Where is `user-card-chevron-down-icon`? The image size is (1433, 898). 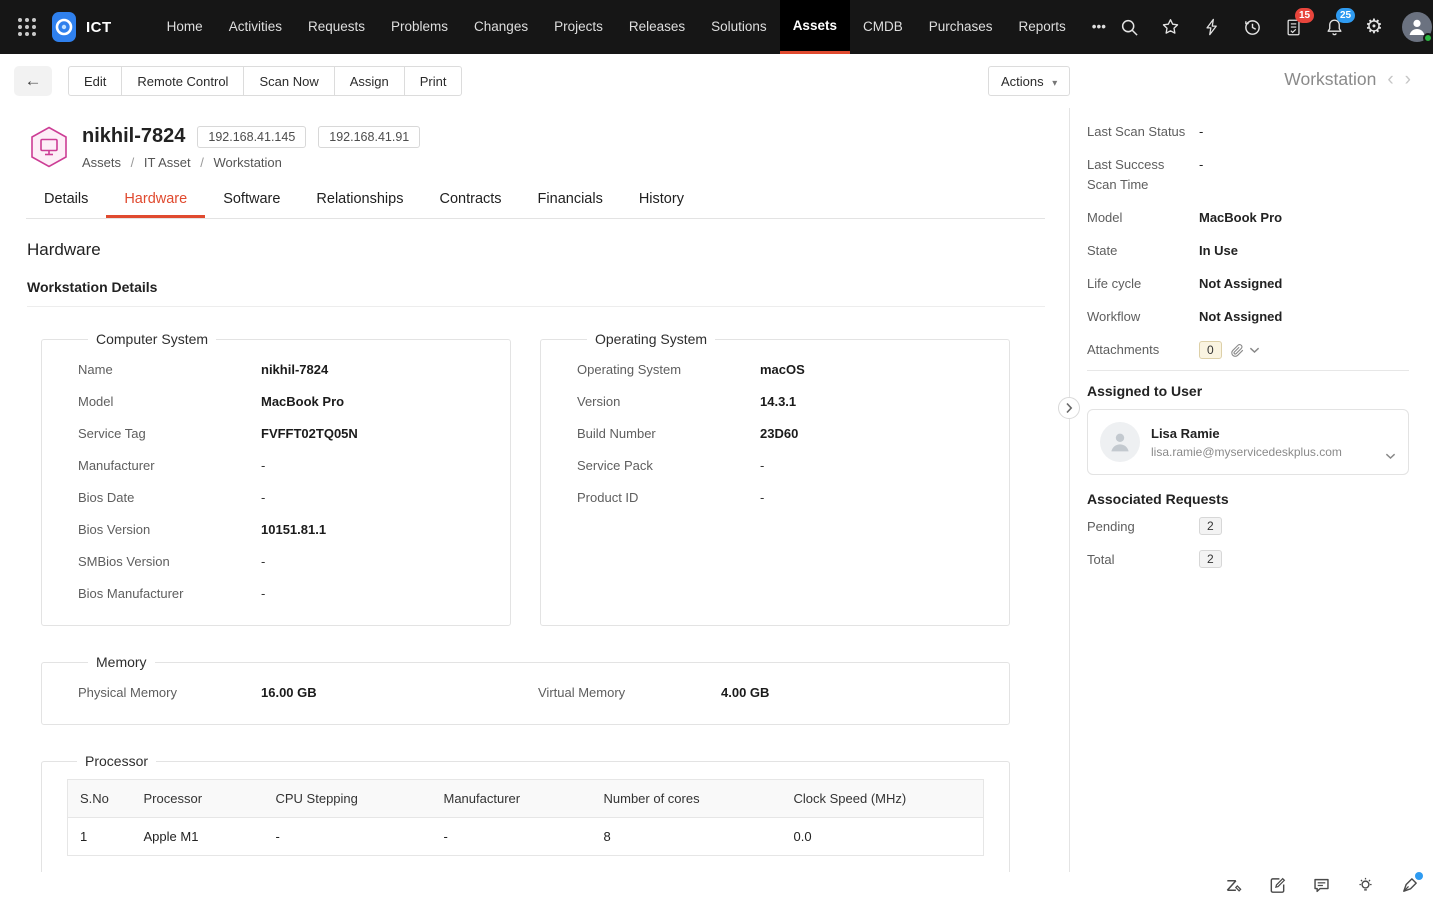
user-card-chevron-down-icon is located at coordinates (1390, 456).